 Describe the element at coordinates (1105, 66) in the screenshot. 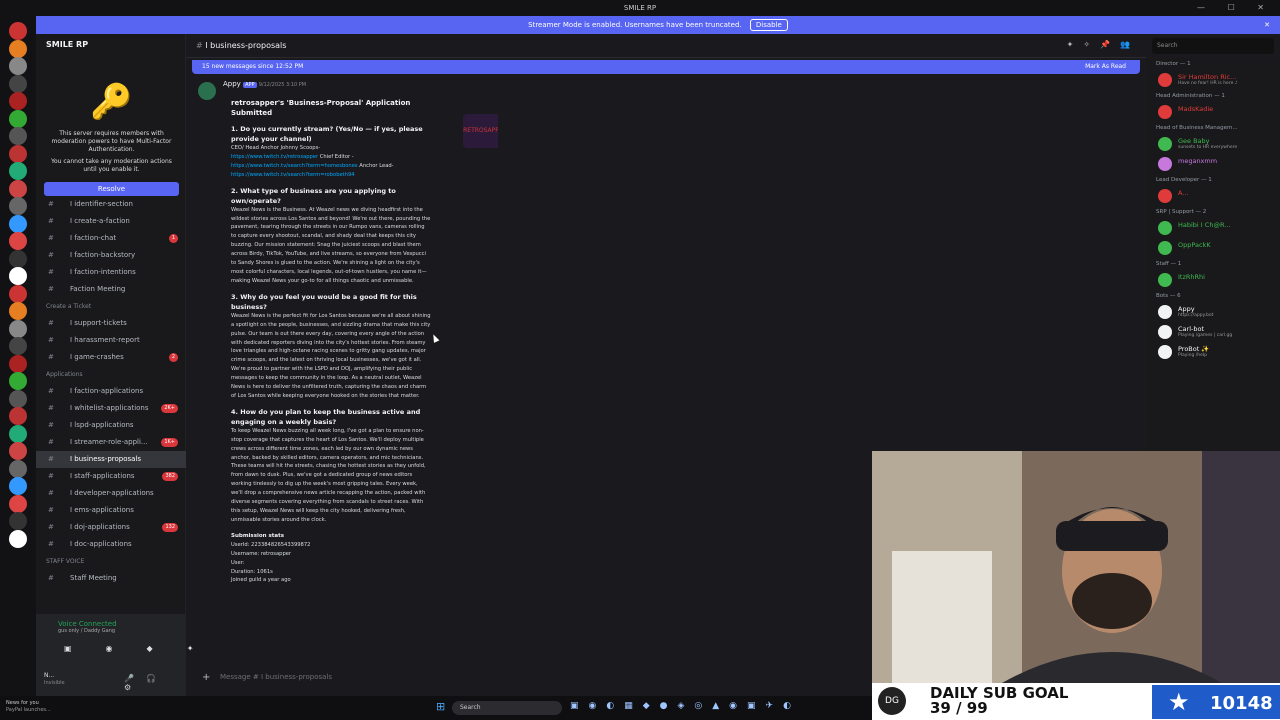

I see `mark-as-read-button: Mark As Read` at that location.